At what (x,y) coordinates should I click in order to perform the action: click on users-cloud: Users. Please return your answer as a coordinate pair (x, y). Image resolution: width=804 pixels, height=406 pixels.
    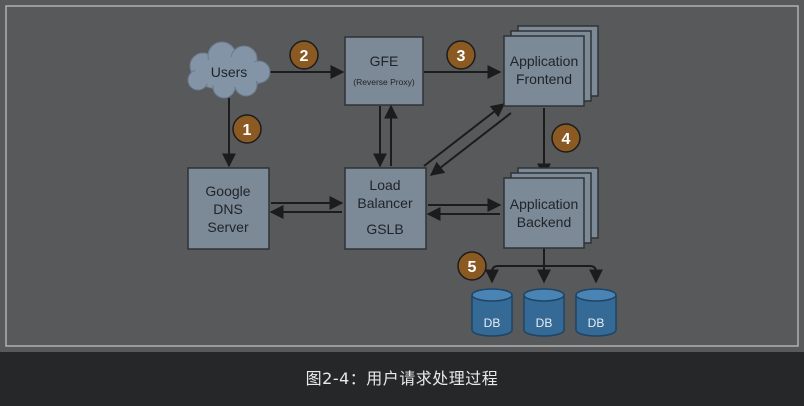
    Looking at the image, I should click on (229, 70).